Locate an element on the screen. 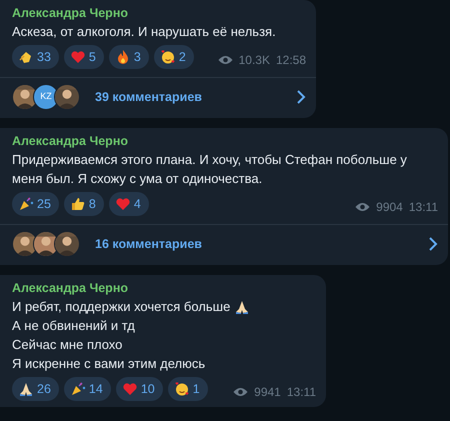  message-time: 12:58 is located at coordinates (291, 60).